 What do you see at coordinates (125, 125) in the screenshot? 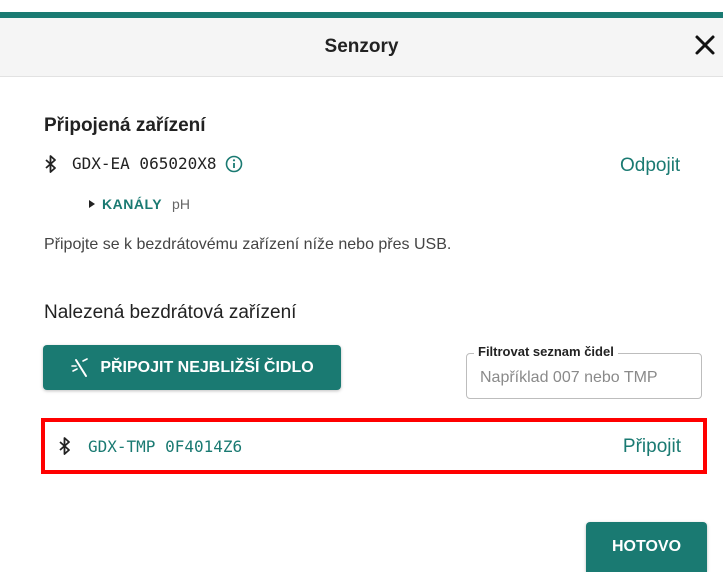
I see `connected-section-title: Připojená zařízení` at bounding box center [125, 125].